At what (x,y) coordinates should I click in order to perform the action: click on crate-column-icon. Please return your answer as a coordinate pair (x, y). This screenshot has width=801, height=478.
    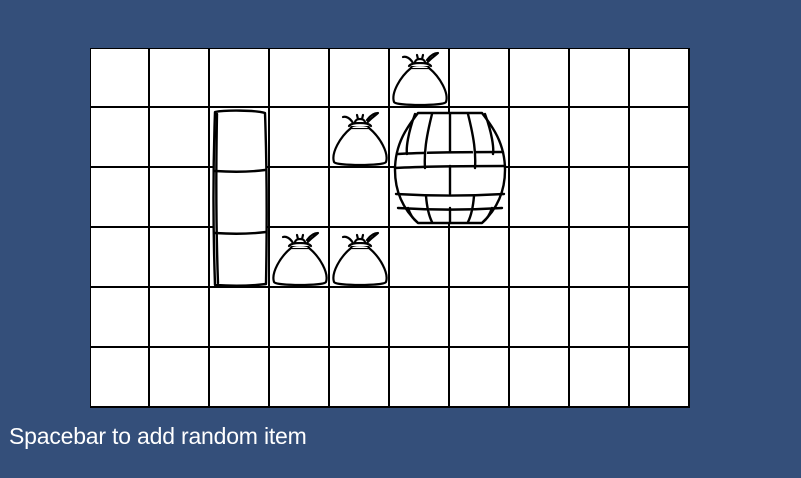
    Looking at the image, I should click on (240, 198).